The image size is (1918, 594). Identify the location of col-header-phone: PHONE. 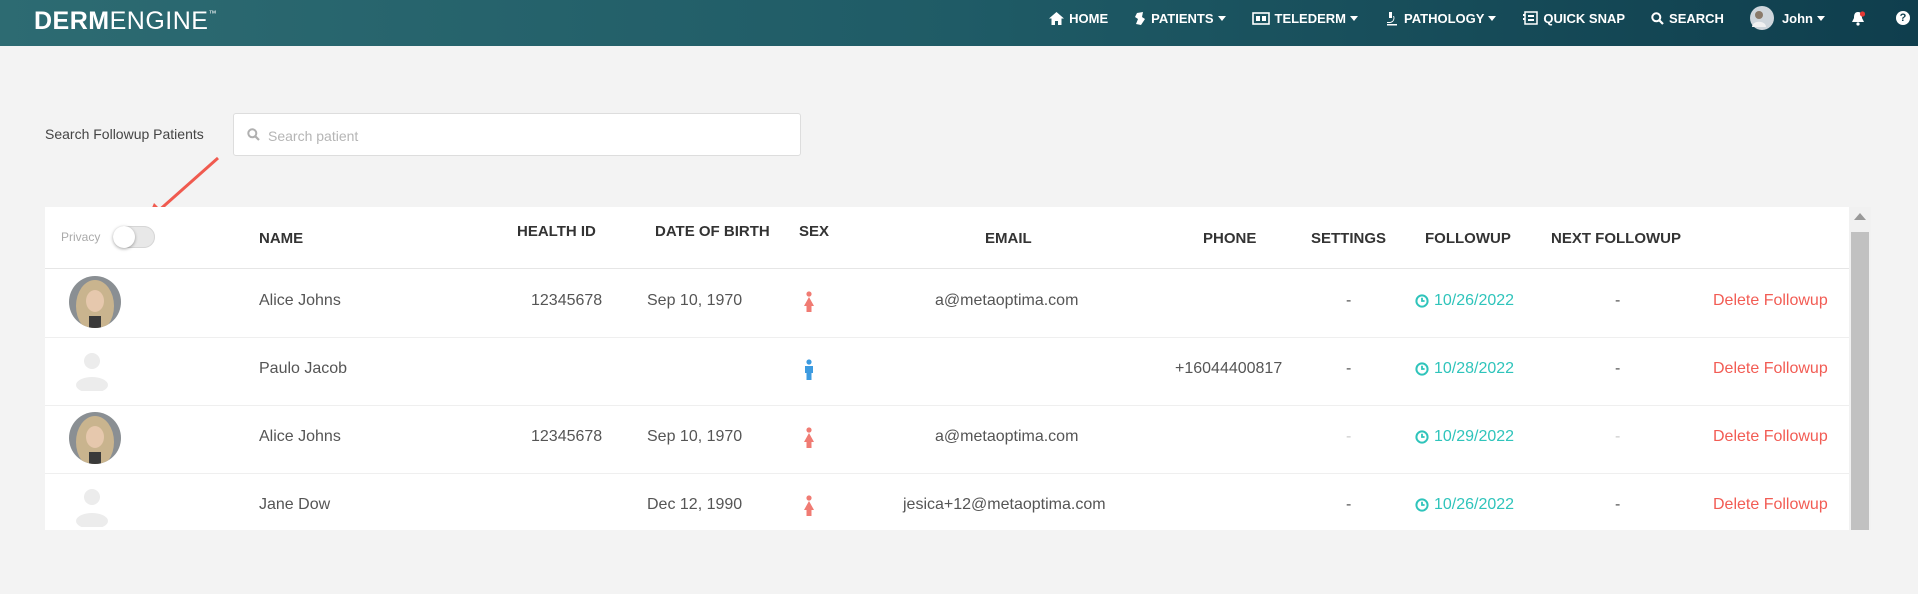
(1229, 238).